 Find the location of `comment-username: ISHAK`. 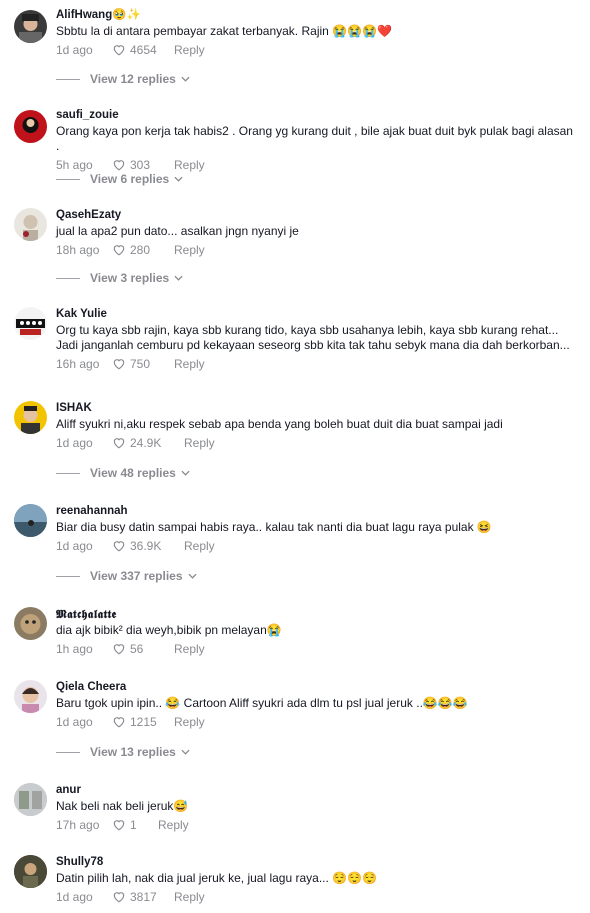

comment-username: ISHAK is located at coordinates (316, 408).